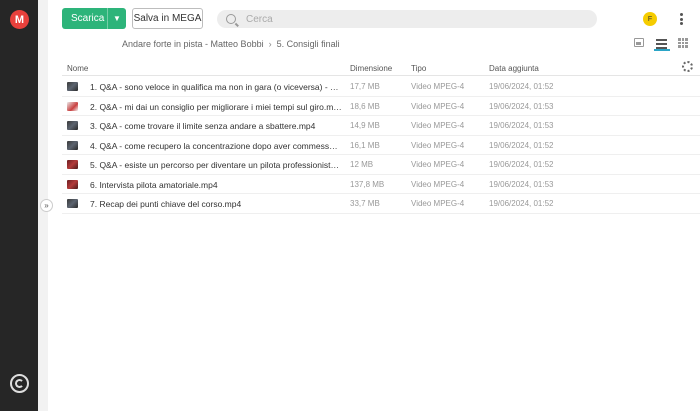 This screenshot has height=411, width=700. Describe the element at coordinates (639, 42) in the screenshot. I see `image-icon` at that location.